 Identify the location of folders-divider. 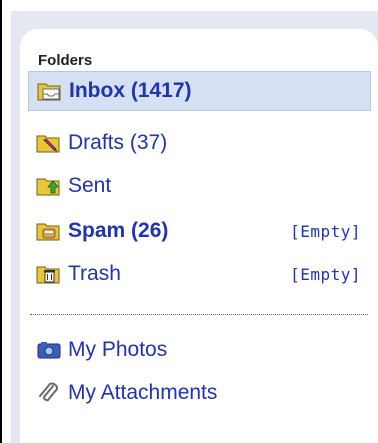
(199, 314).